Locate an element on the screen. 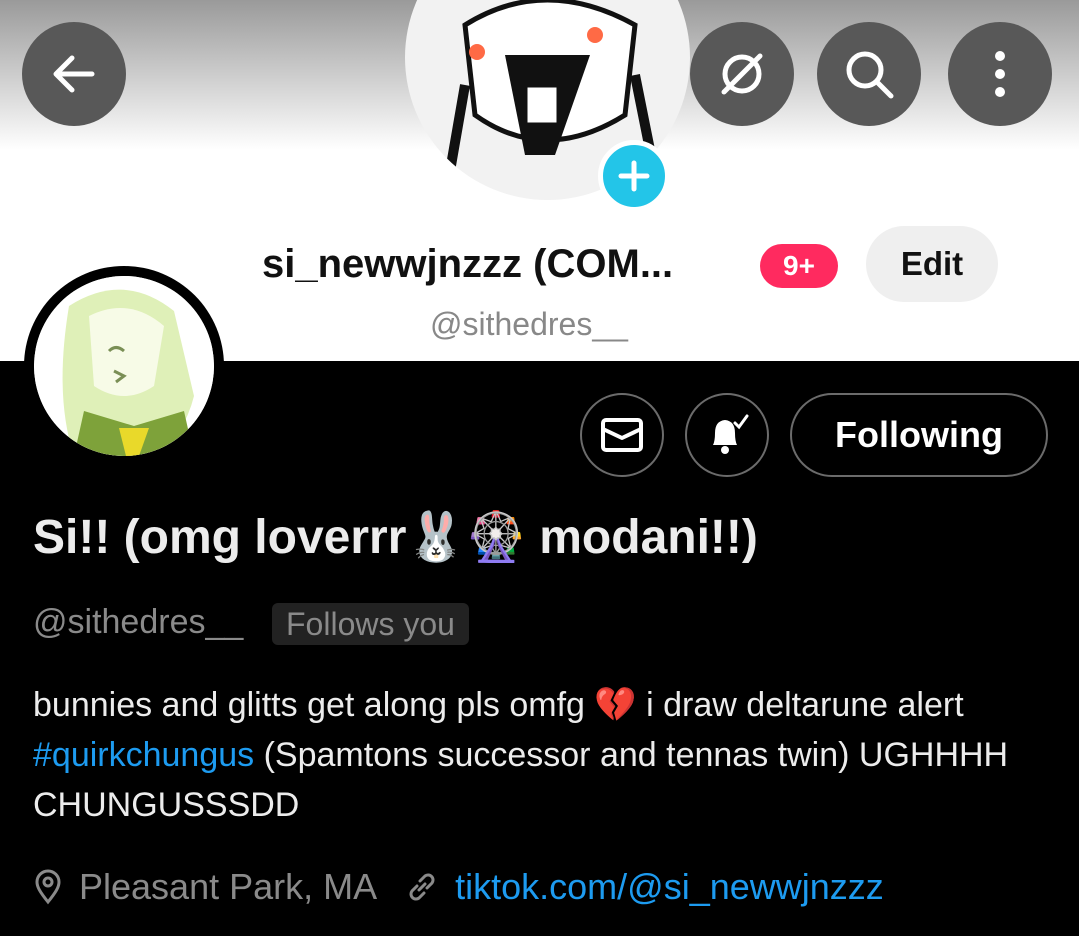 The image size is (1079, 936). add-story-button is located at coordinates (634, 176).